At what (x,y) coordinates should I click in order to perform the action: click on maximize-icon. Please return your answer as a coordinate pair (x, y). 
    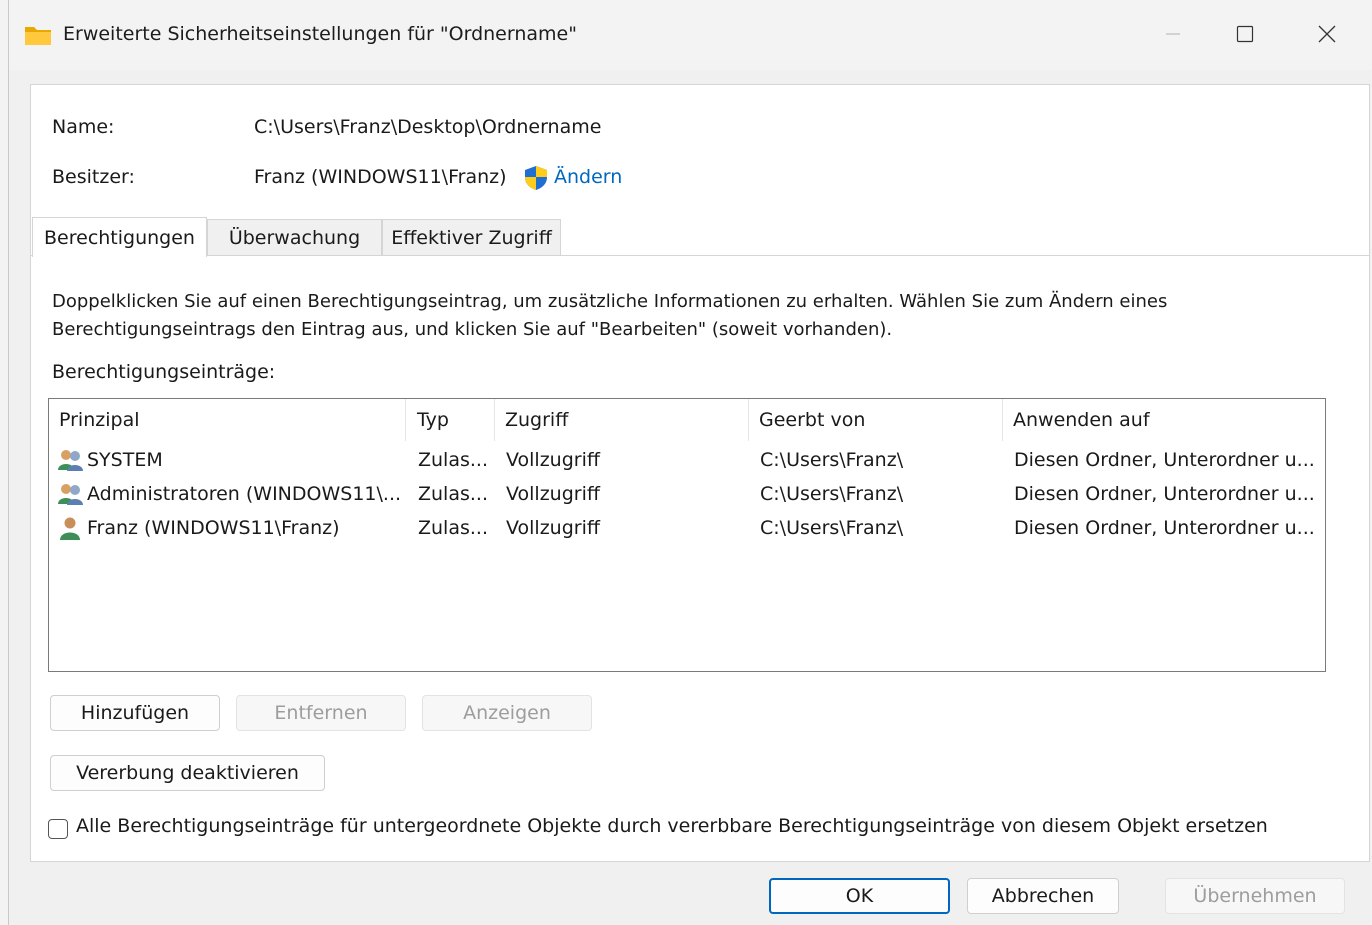
    Looking at the image, I should click on (1245, 34).